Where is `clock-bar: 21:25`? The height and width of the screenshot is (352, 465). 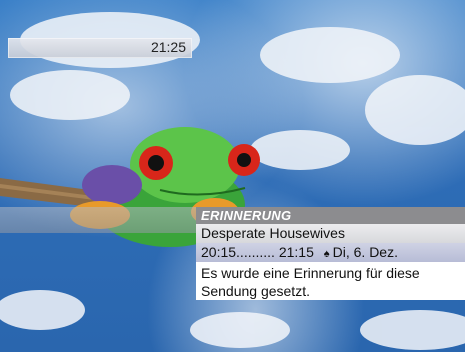
clock-bar: 21:25 is located at coordinates (100, 48).